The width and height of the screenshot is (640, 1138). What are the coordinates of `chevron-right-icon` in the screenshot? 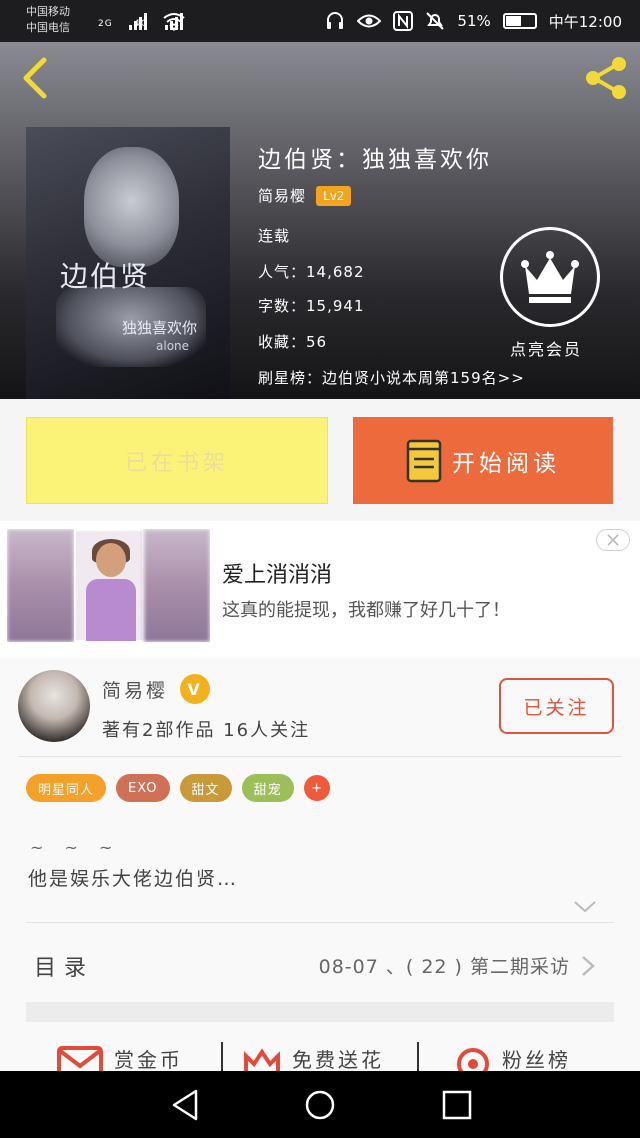 It's located at (588, 966).